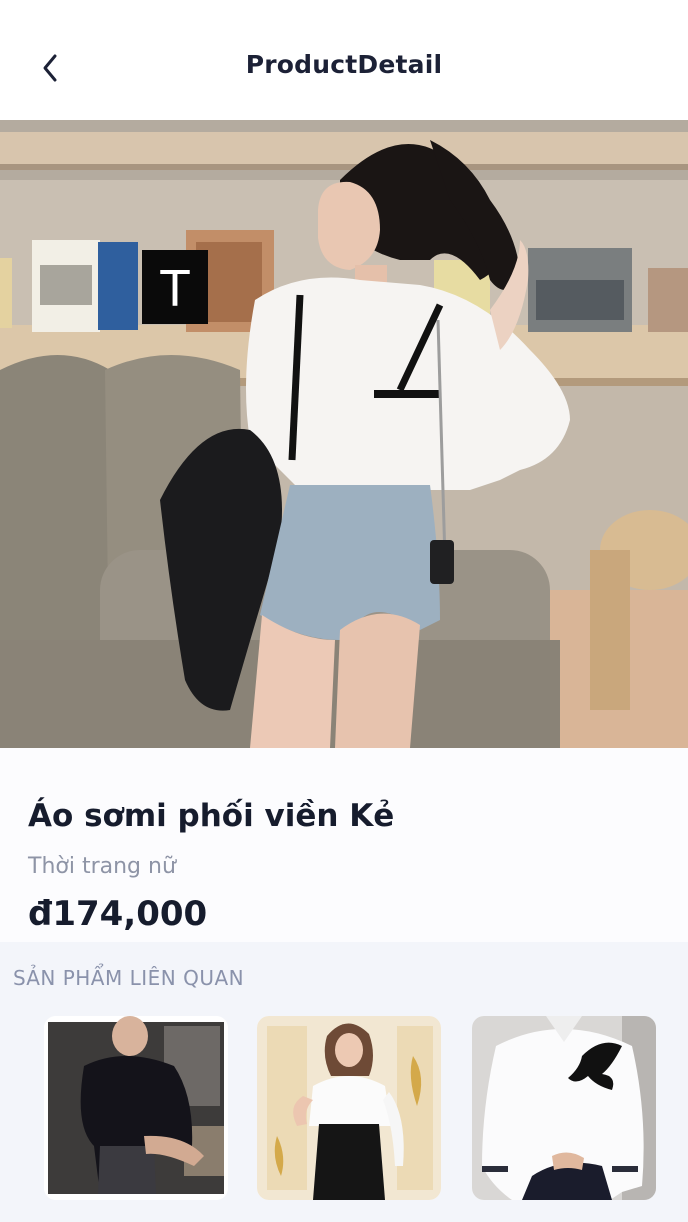 This screenshot has width=688, height=1222. What do you see at coordinates (211, 816) in the screenshot?
I see `product-name: Áo sơmi phối viền Kẻ` at bounding box center [211, 816].